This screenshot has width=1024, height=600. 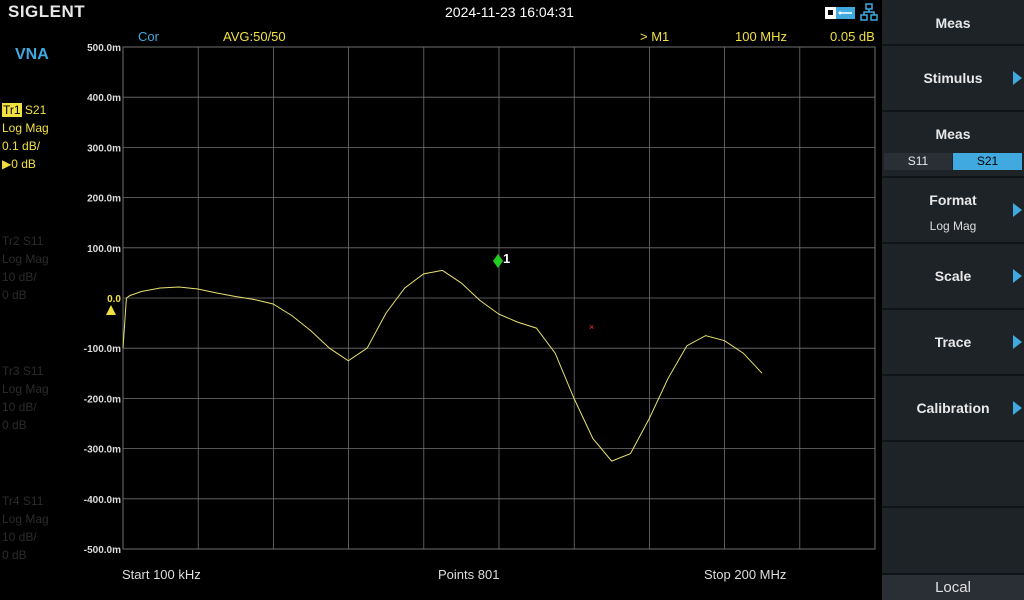 What do you see at coordinates (102, 450) in the screenshot?
I see `y-tick-label: -300.0m` at bounding box center [102, 450].